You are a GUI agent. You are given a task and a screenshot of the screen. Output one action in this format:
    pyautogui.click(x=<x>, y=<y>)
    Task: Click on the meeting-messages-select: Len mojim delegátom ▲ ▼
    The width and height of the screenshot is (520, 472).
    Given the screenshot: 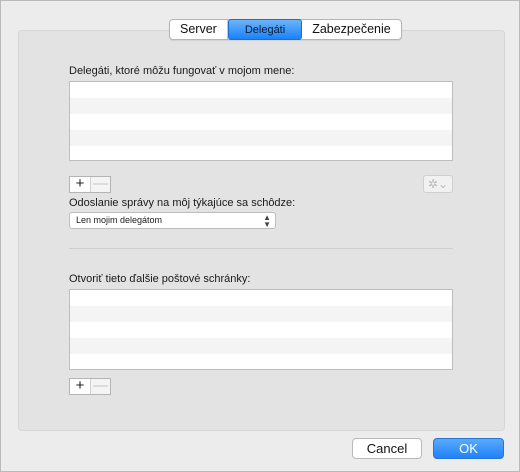 What is the action you would take?
    pyautogui.click(x=172, y=220)
    